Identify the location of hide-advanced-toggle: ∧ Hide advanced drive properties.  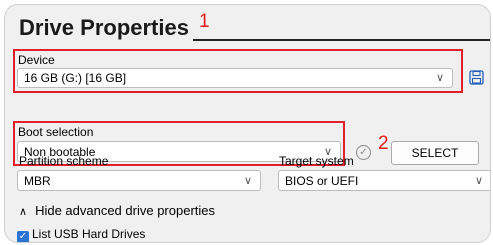
(117, 210).